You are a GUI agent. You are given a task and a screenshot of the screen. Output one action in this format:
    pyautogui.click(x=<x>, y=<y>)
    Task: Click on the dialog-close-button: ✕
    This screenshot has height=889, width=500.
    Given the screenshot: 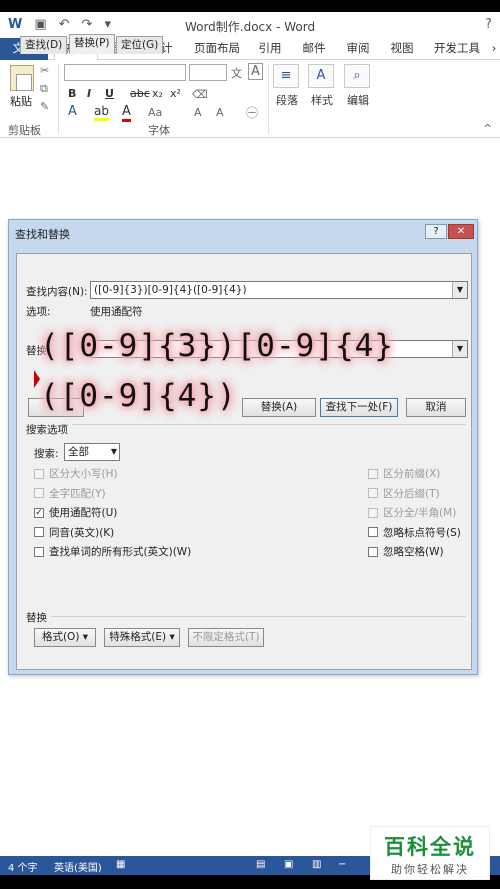 What is the action you would take?
    pyautogui.click(x=461, y=231)
    